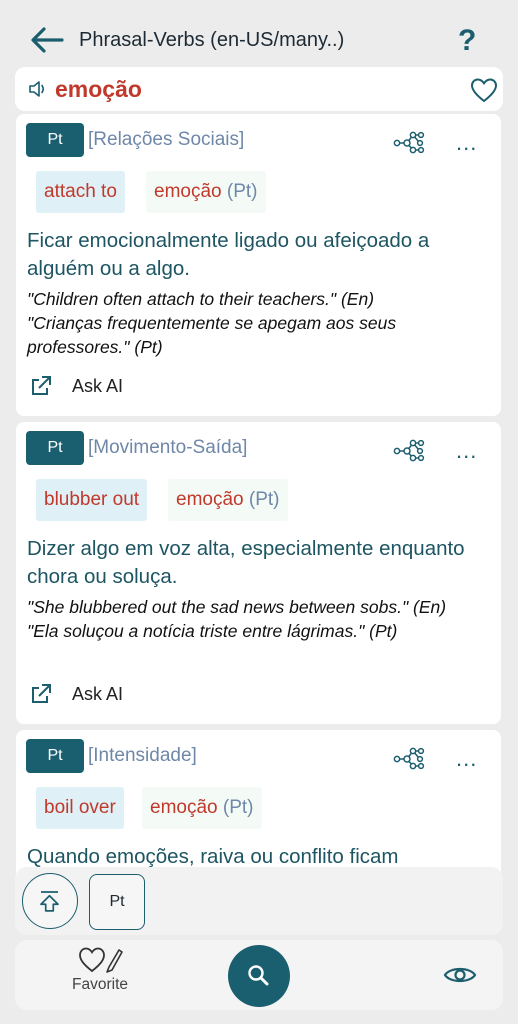  Describe the element at coordinates (39, 89) in the screenshot. I see `speaker-icon` at that location.